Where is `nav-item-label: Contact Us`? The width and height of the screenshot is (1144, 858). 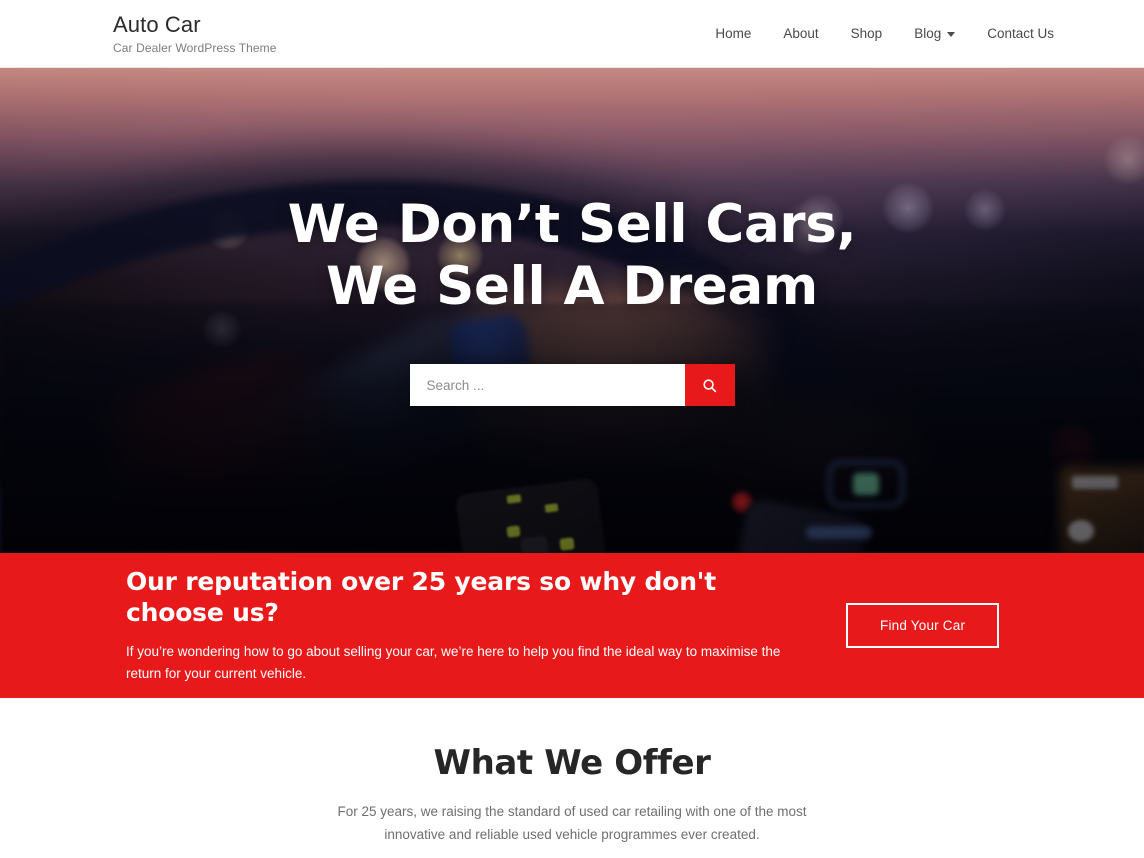
nav-item-label: Contact Us is located at coordinates (1020, 33).